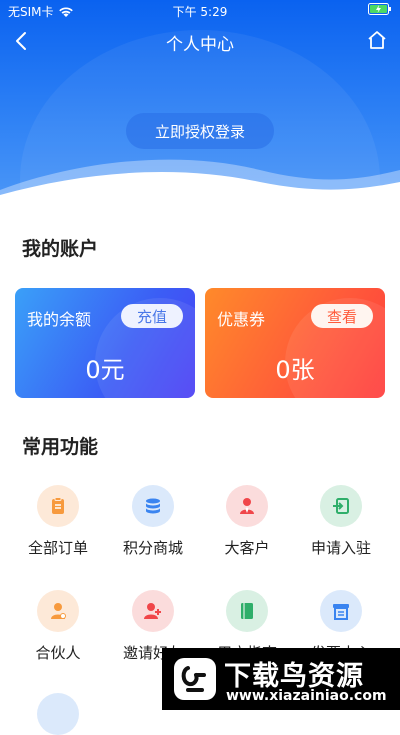  What do you see at coordinates (247, 548) in the screenshot?
I see `function-label: 大客户` at bounding box center [247, 548].